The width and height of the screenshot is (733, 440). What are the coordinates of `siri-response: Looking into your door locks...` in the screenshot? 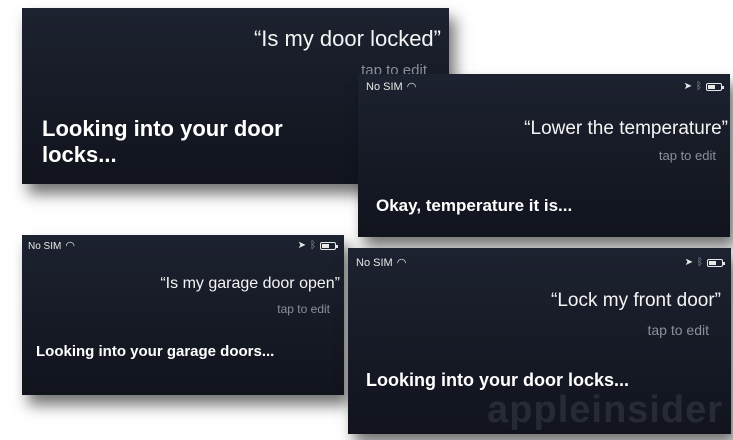 It's located at (162, 142).